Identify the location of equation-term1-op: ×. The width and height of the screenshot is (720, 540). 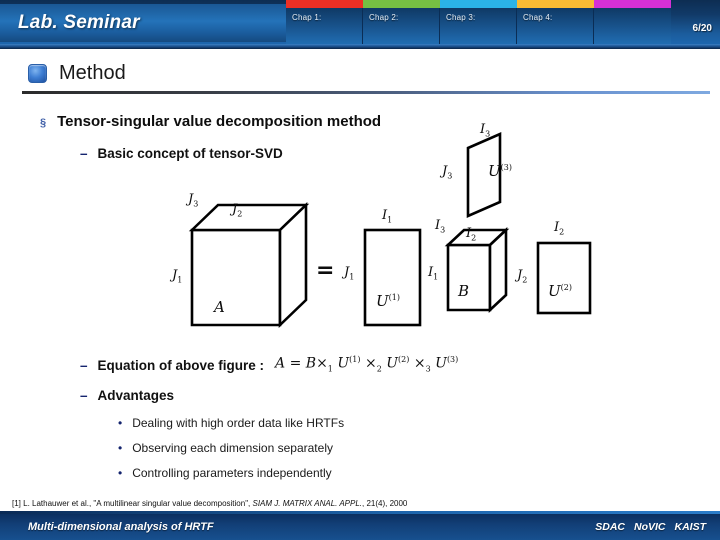
(322, 363).